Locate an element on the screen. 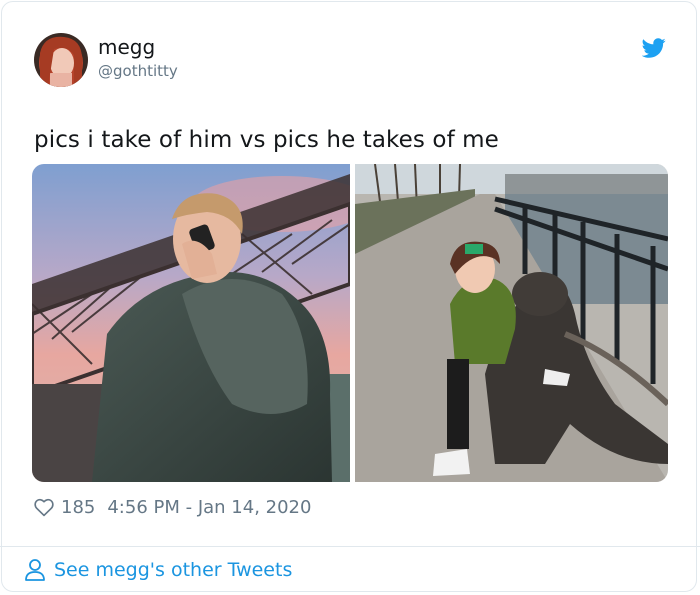 This screenshot has width=700, height=595. twitter-bird-icon is located at coordinates (653, 48).